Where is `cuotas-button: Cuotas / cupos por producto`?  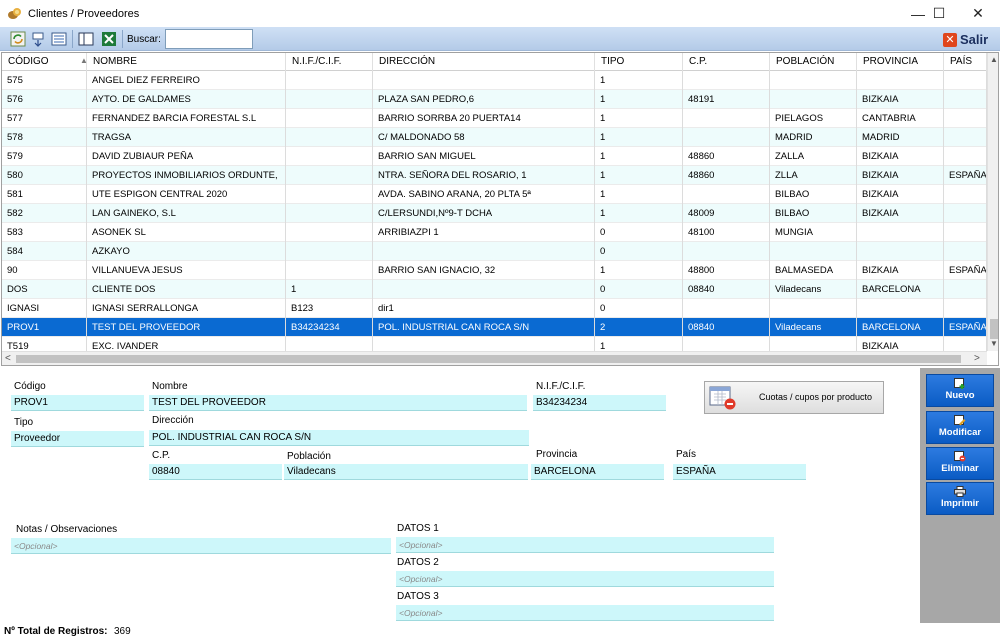 cuotas-button: Cuotas / cupos por producto is located at coordinates (794, 397).